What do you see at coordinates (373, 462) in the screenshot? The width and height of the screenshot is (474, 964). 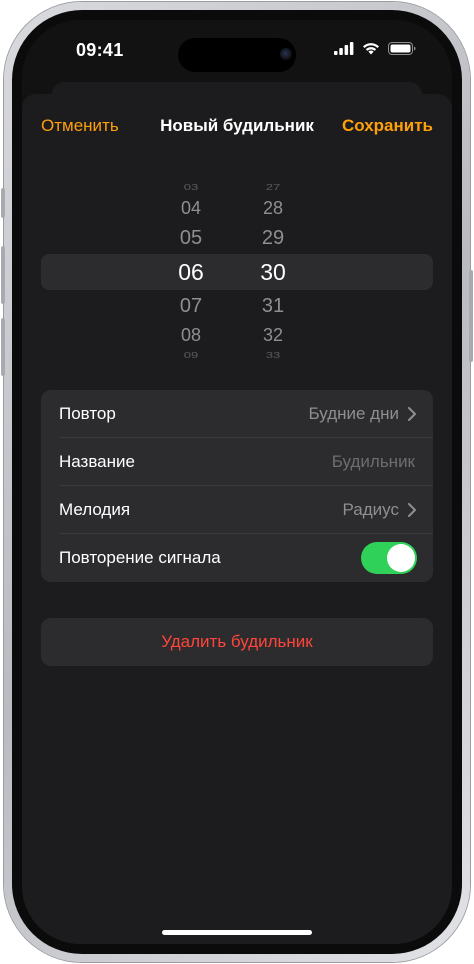 I see `name-field: Будильник` at bounding box center [373, 462].